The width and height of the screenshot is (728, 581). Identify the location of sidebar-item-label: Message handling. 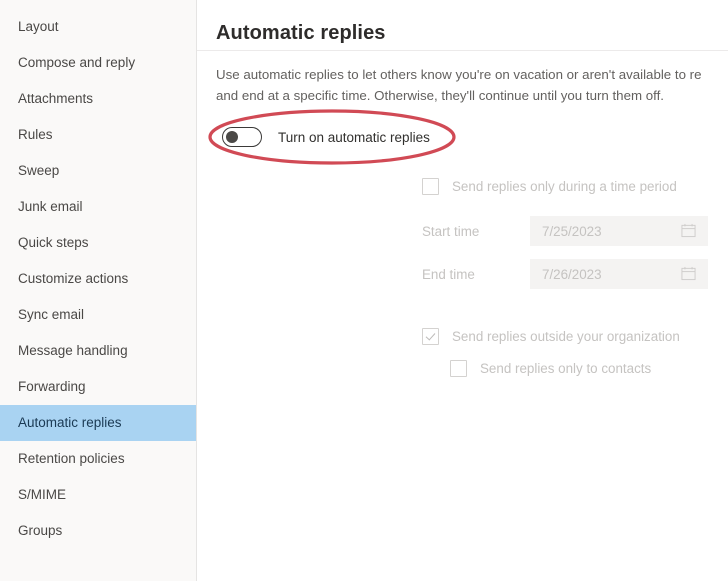
(73, 350).